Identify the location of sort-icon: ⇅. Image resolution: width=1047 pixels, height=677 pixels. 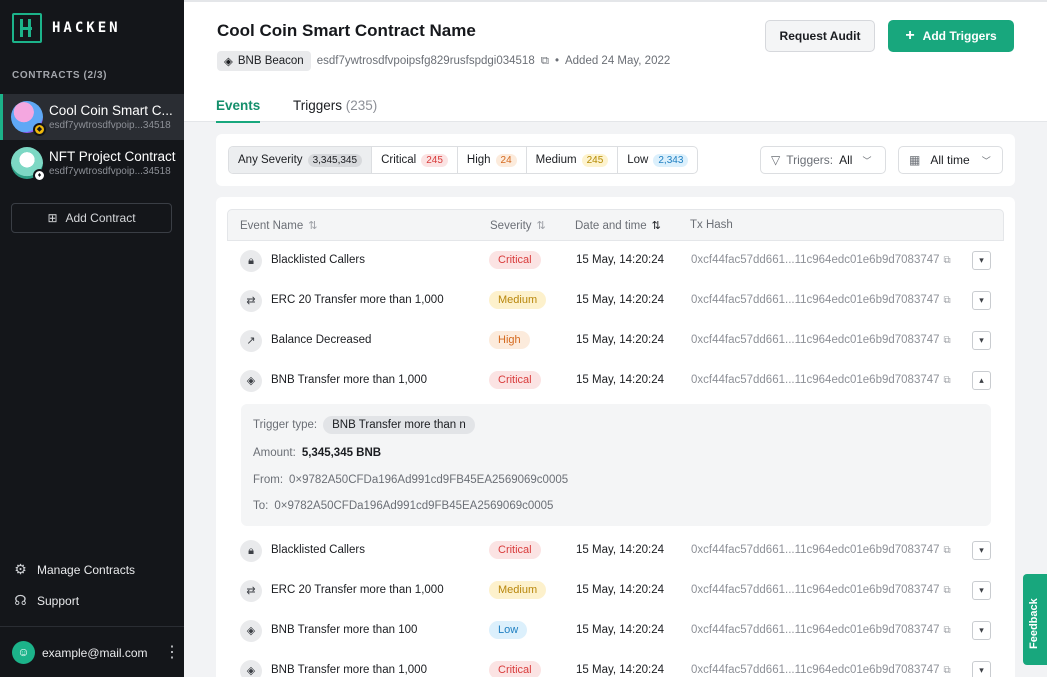
(313, 226).